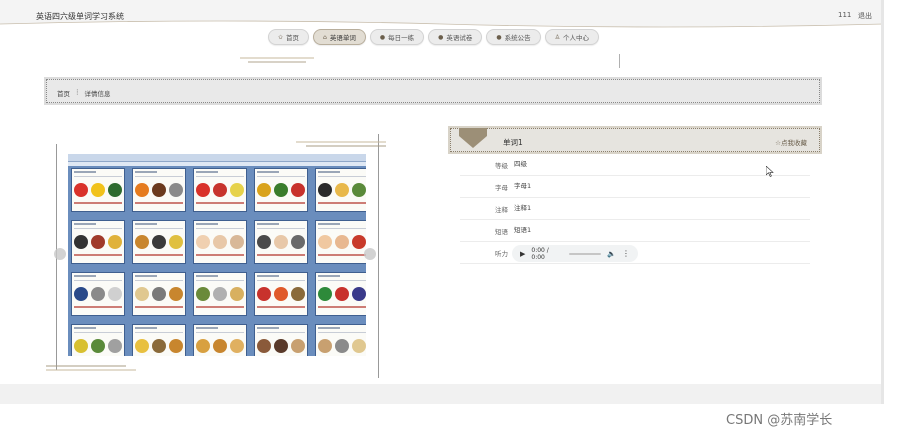 The width and height of the screenshot is (904, 436). What do you see at coordinates (378, 256) in the screenshot?
I see `frame-border-right` at bounding box center [378, 256].